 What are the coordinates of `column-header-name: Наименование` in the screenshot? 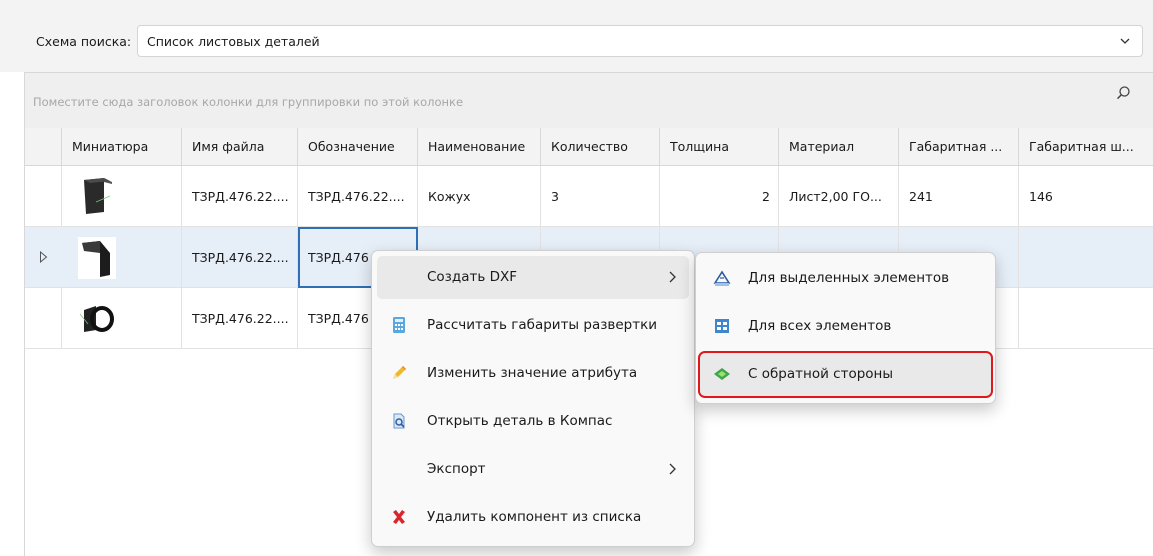 It's located at (479, 147).